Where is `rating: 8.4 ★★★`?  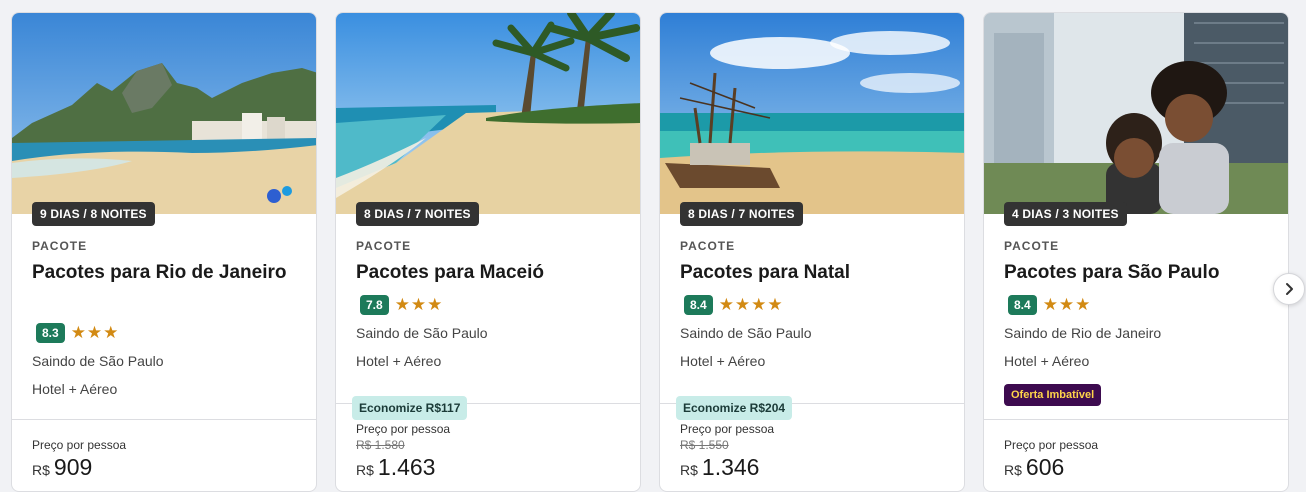
rating: 8.4 ★★★ is located at coordinates (1049, 305).